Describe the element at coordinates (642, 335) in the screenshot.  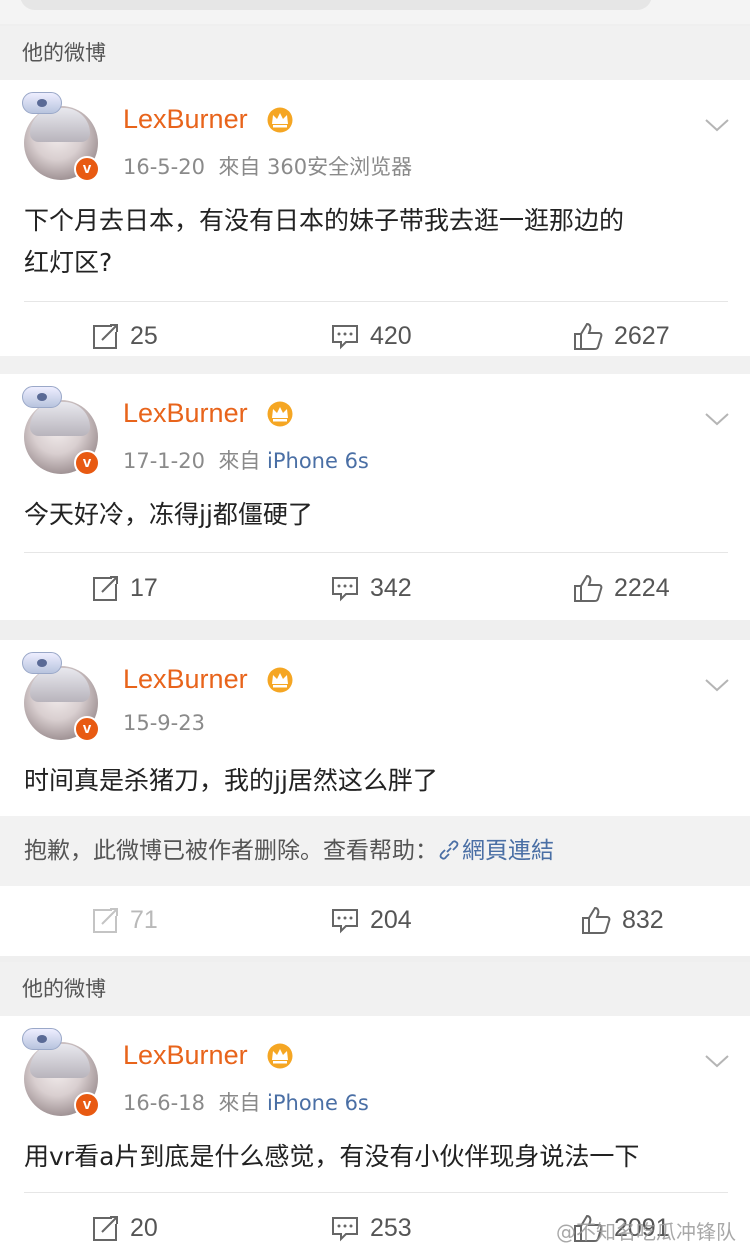
I see `like-count: 2627` at that location.